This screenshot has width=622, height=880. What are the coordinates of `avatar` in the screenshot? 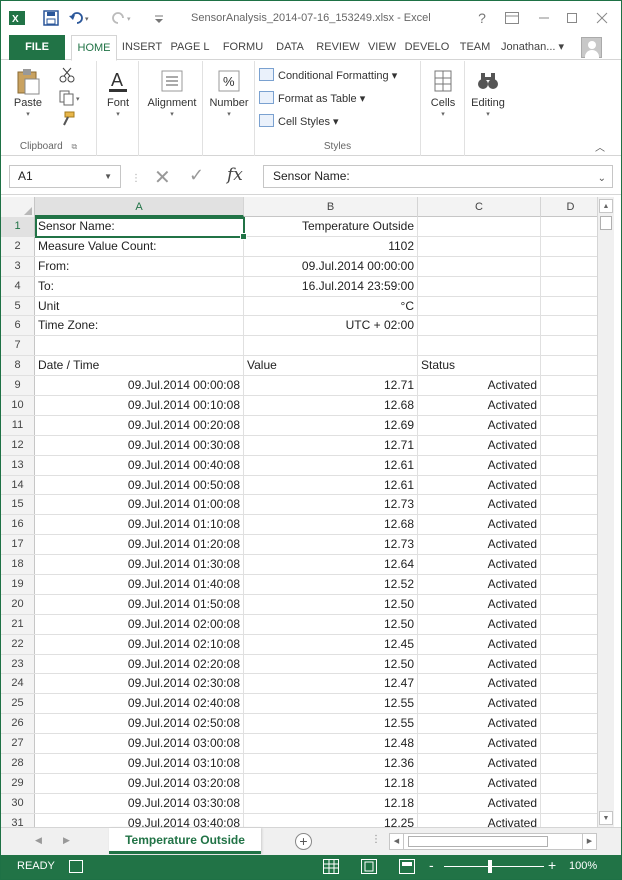 It's located at (591, 47).